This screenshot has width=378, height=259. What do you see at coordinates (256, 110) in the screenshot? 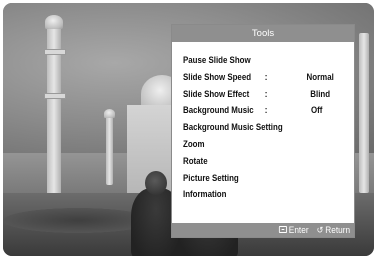
I see `menu-item-background-music: Background Music : Off` at bounding box center [256, 110].